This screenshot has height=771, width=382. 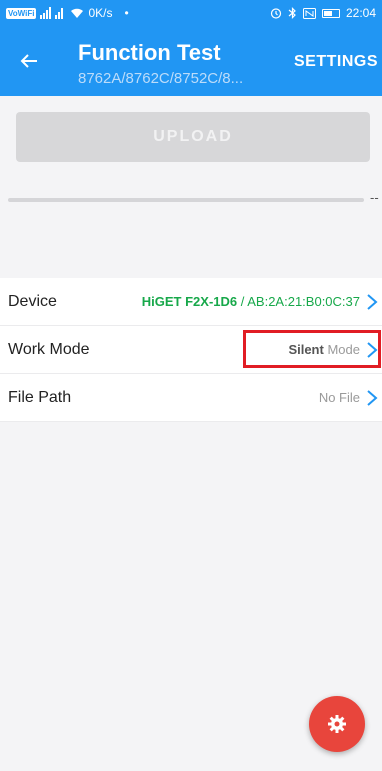 I want to click on nfc-icon, so click(x=309, y=13).